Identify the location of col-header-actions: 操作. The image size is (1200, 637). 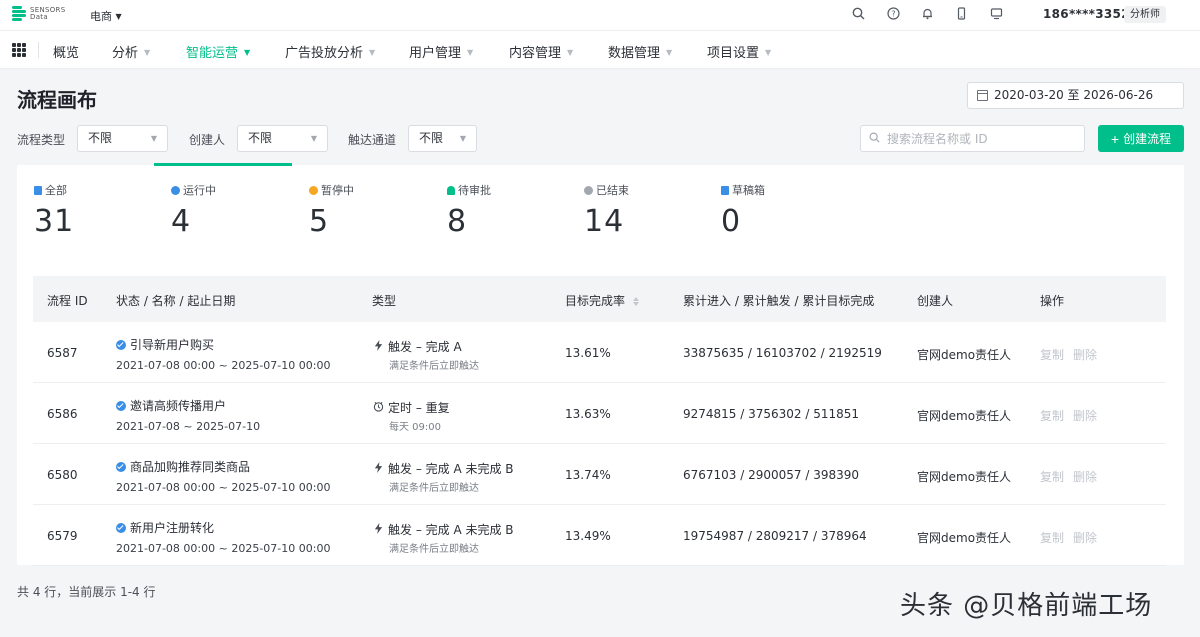
(1052, 301).